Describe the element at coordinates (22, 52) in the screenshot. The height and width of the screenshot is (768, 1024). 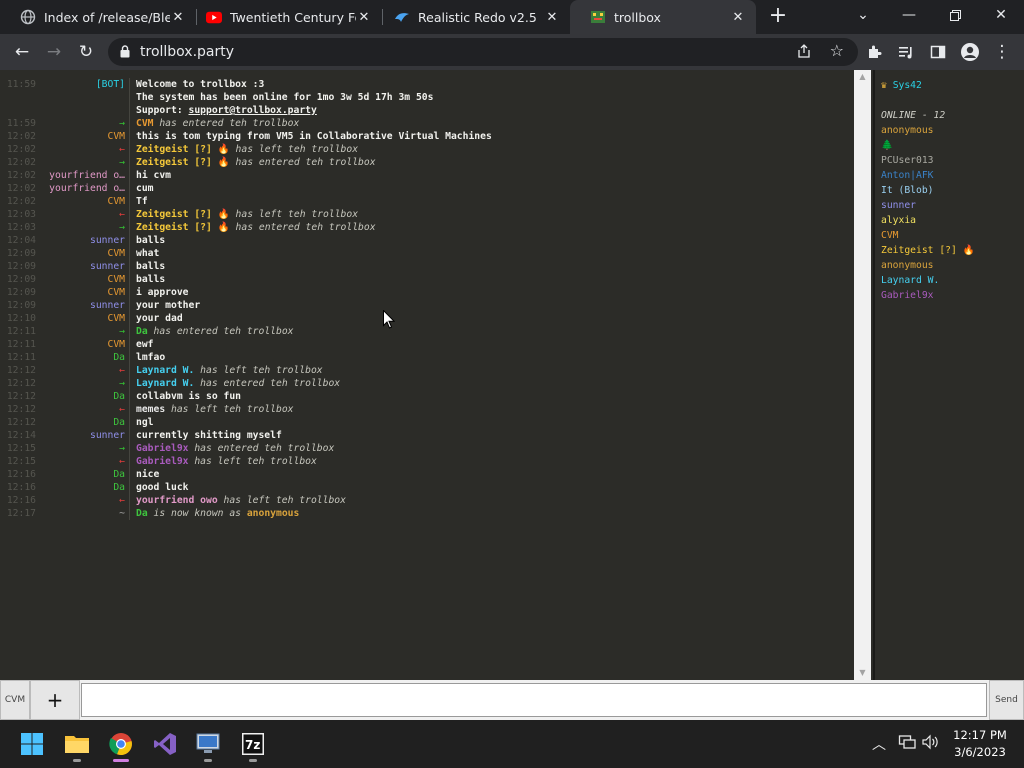
I see `back-button: ←` at that location.